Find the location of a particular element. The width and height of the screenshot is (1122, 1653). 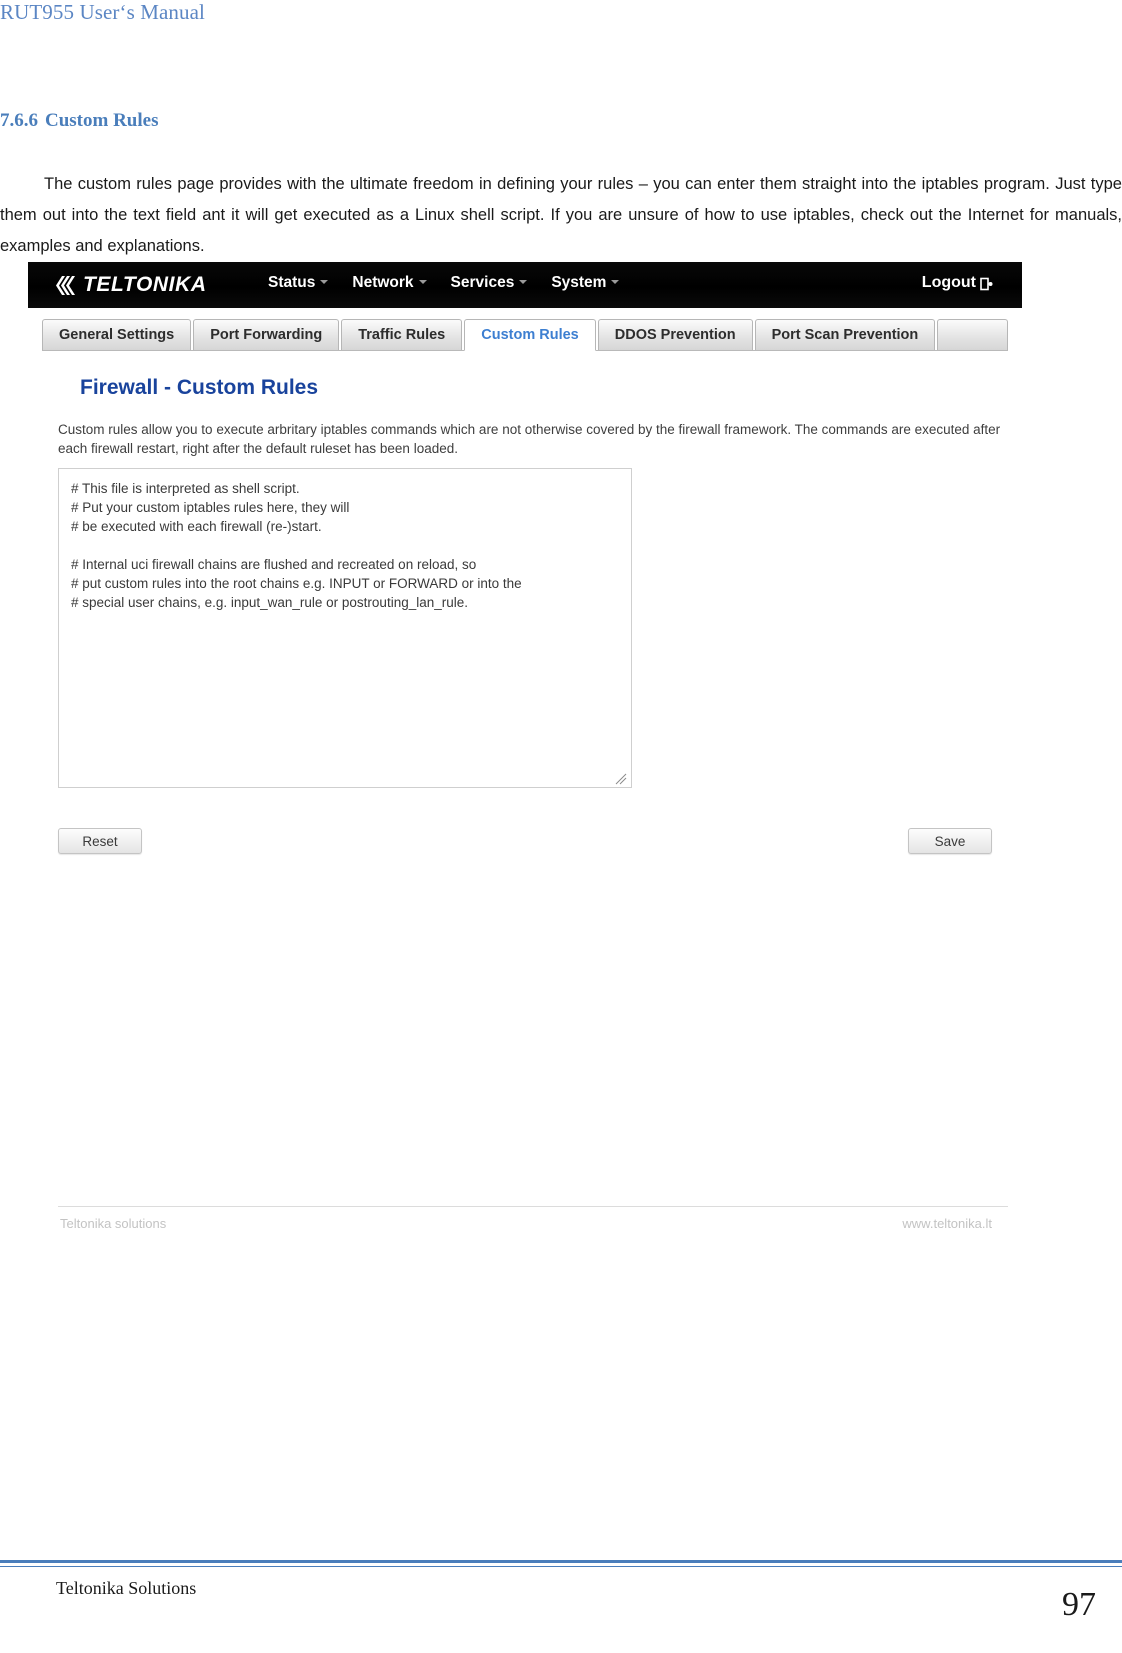

resize-handle is located at coordinates (621, 779).